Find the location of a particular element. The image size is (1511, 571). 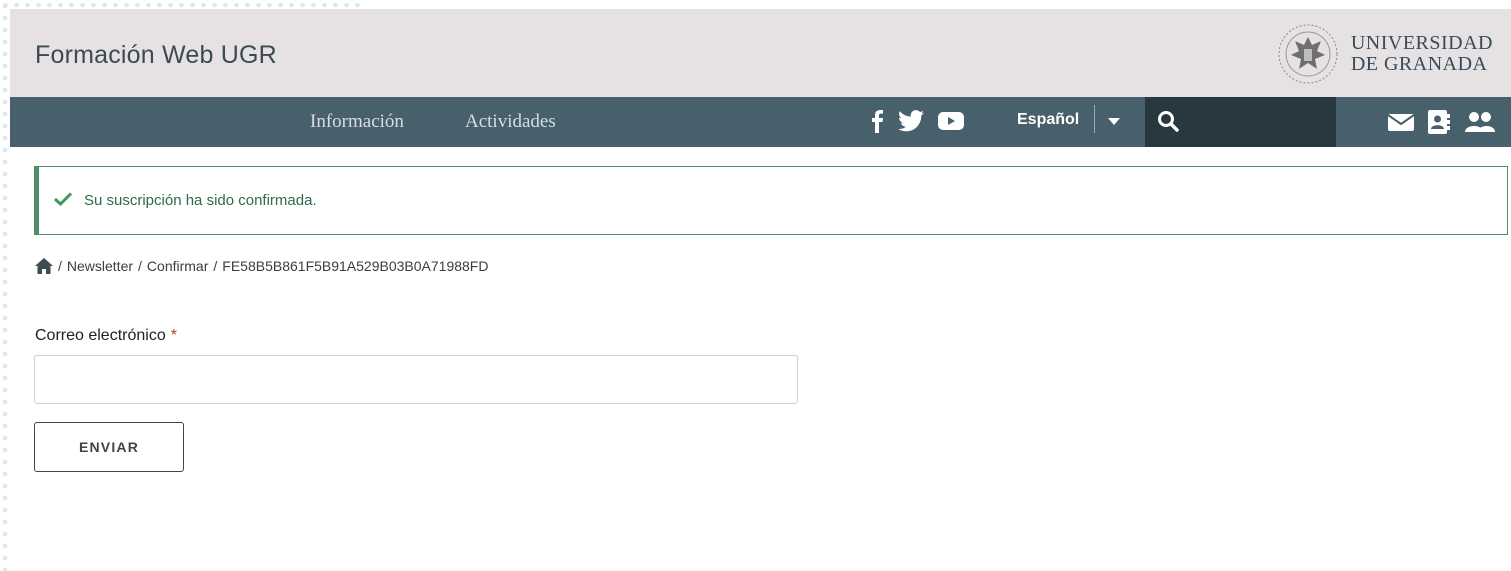

social-links is located at coordinates (917, 121).